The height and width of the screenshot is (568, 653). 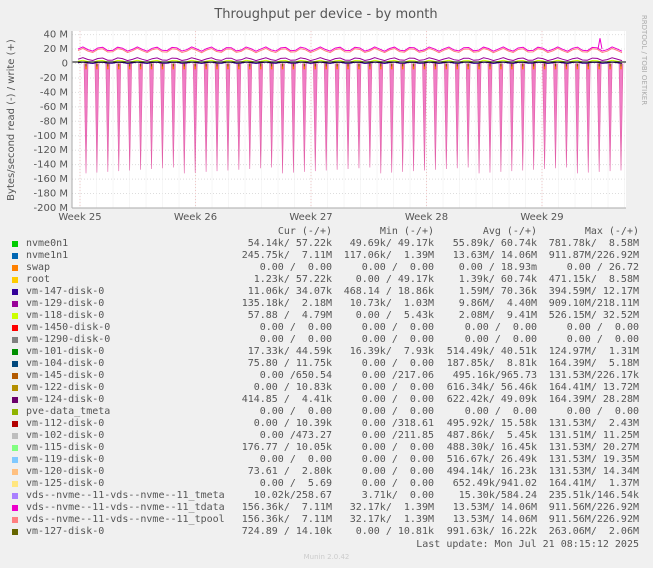 I want to click on legend-avg-value: 2.08M/ 9.41M, so click(x=497, y=315).